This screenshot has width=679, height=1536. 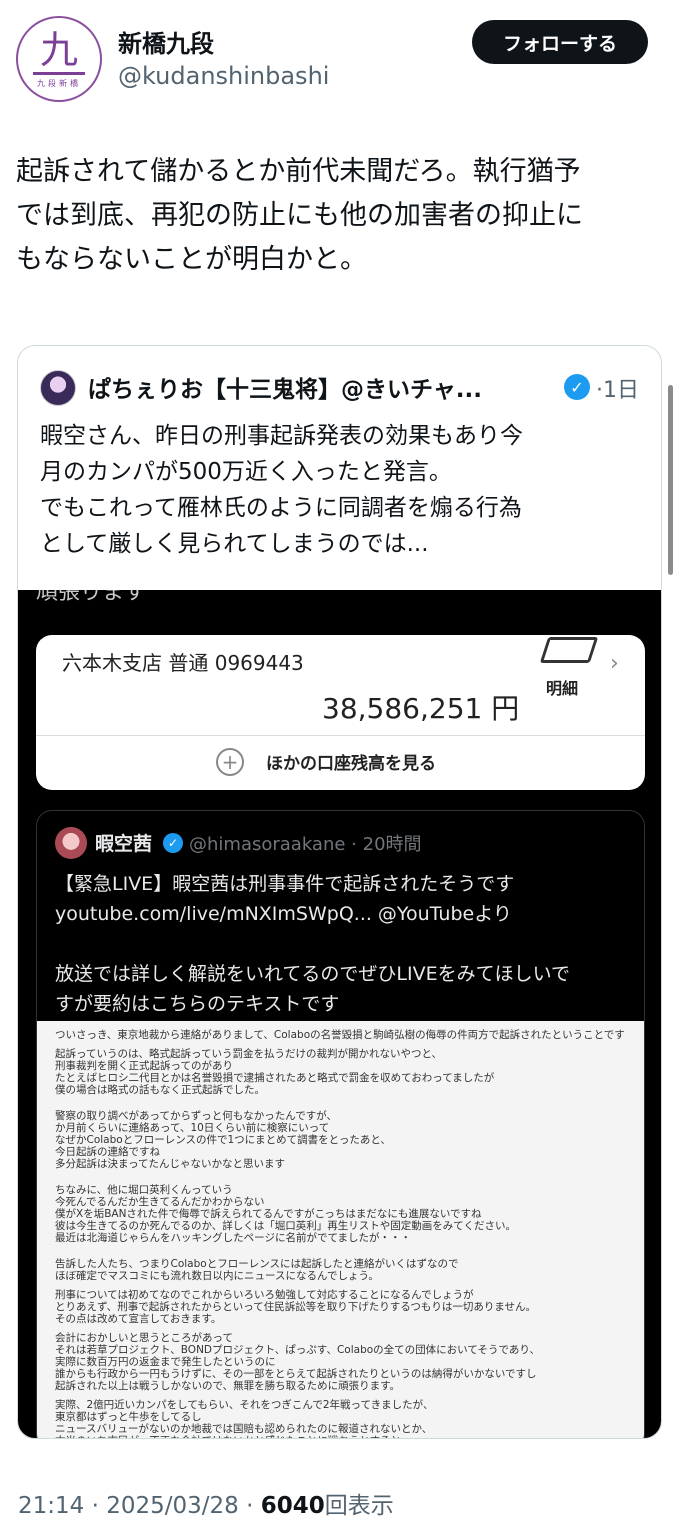 I want to click on document-line: ちなみに、他に堀口英利くんっていう, so click(x=144, y=1190).